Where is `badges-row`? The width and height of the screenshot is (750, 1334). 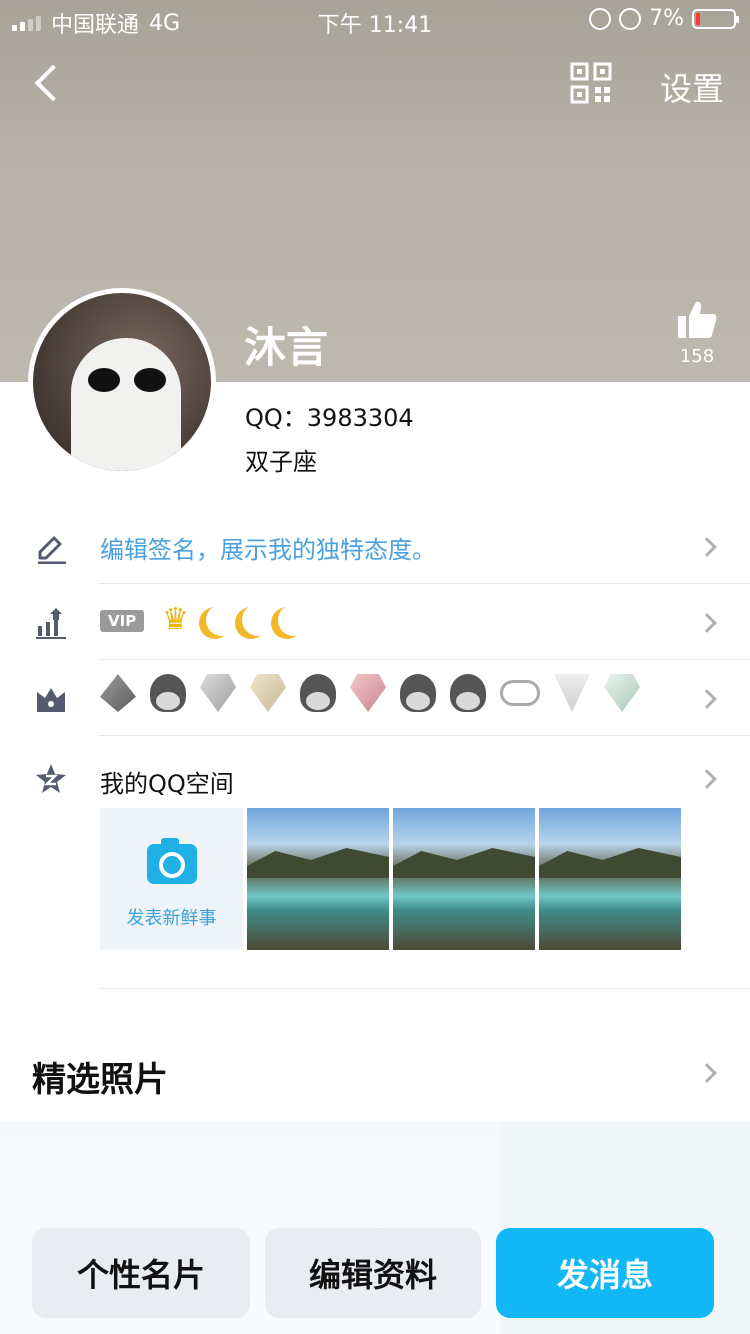 badges-row is located at coordinates (375, 698).